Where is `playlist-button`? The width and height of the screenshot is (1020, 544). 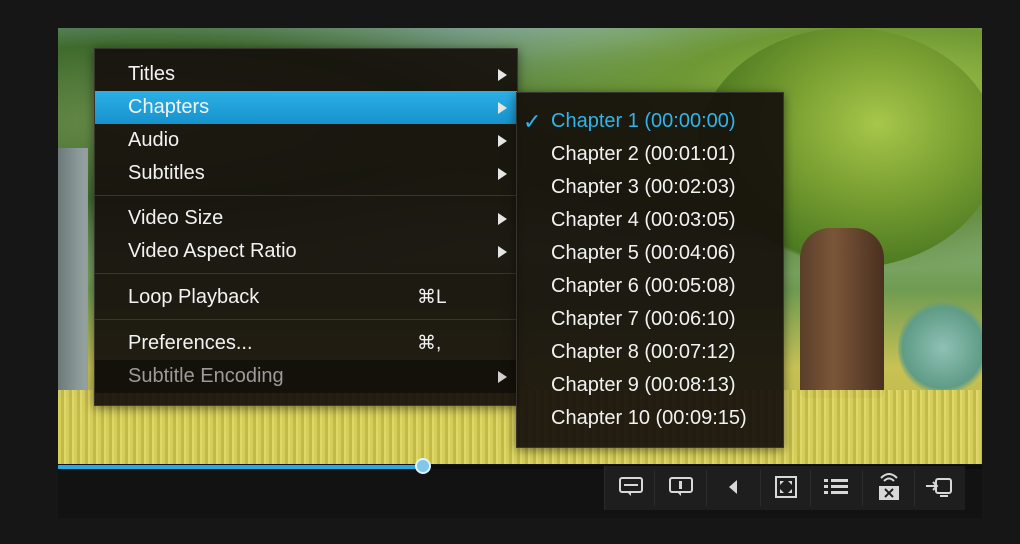
playlist-button is located at coordinates (836, 487).